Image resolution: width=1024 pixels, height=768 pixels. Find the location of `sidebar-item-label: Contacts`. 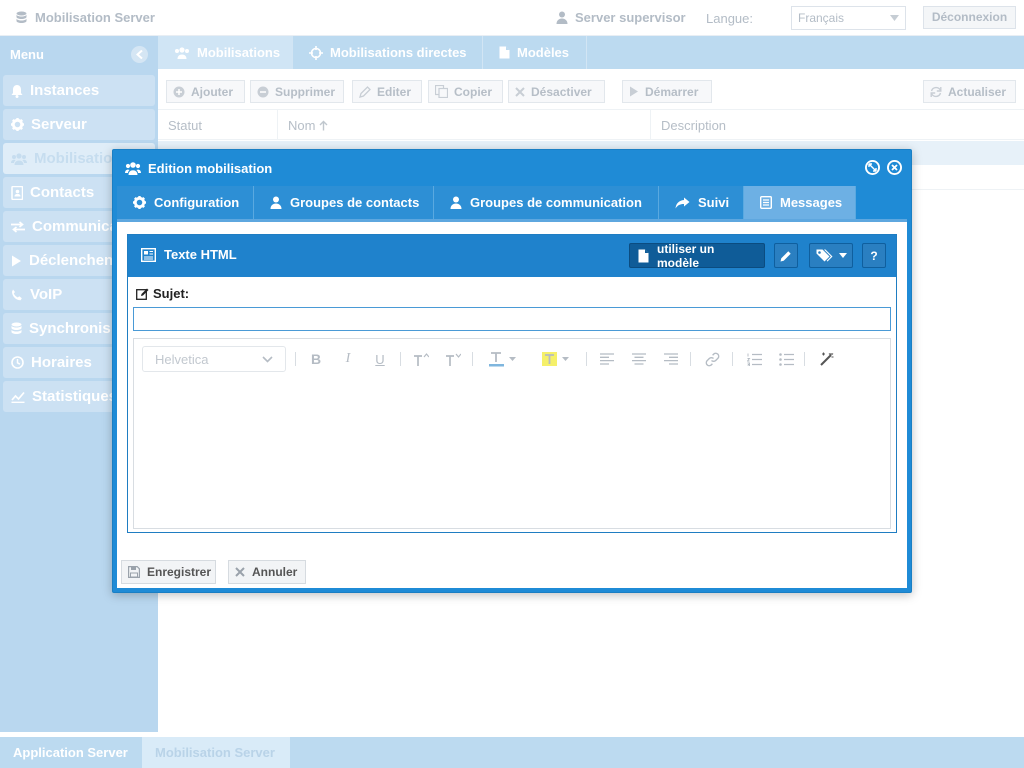

sidebar-item-label: Contacts is located at coordinates (62, 192).